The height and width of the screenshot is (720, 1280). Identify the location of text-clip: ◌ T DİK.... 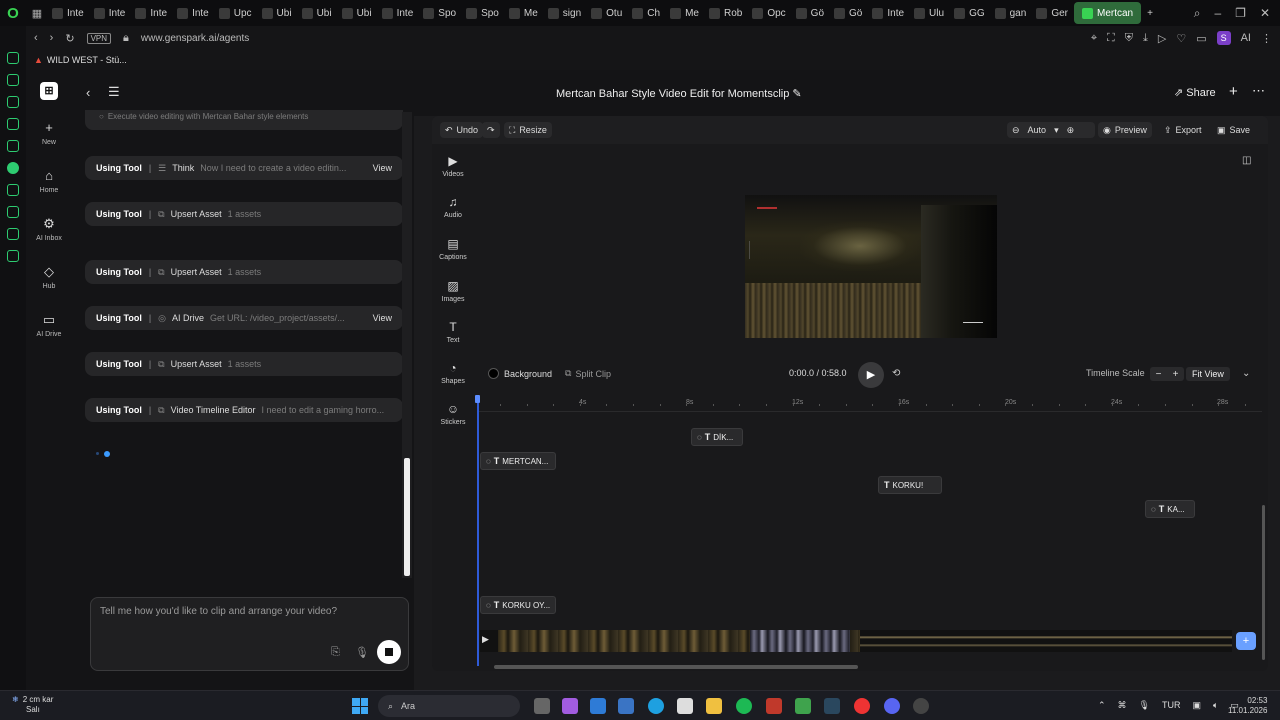
(717, 437).